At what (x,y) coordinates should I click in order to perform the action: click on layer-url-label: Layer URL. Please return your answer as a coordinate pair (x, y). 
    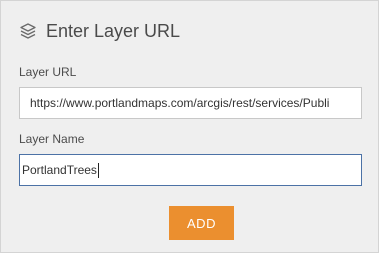
    Looking at the image, I should click on (48, 72).